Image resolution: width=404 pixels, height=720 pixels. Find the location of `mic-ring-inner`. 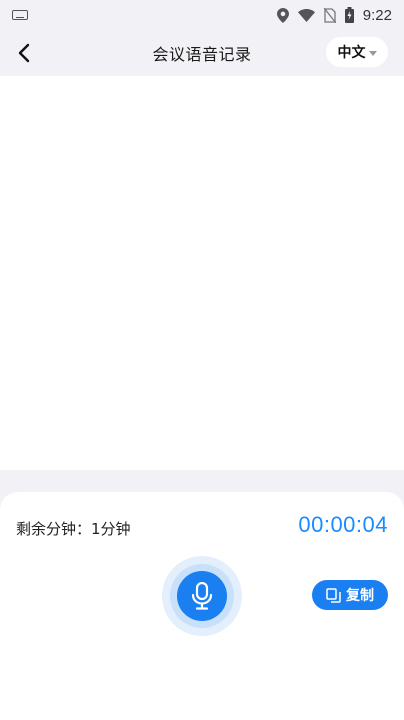

mic-ring-inner is located at coordinates (202, 596).